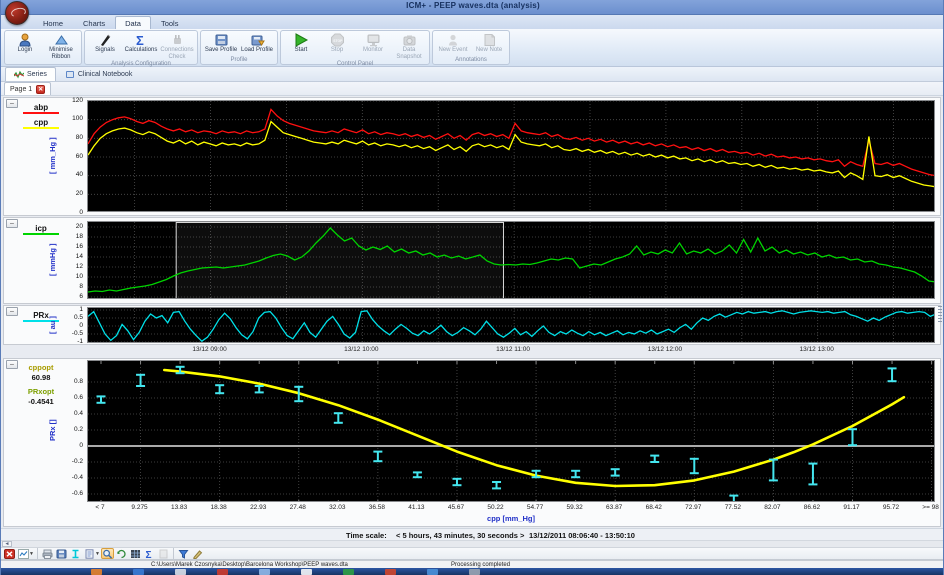 Image resolution: width=944 pixels, height=575 pixels. Describe the element at coordinates (61, 553) in the screenshot. I see `save-button` at that location.